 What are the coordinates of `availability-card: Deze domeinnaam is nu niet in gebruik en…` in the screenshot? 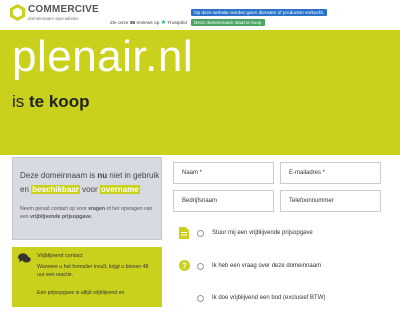 It's located at (87, 198).